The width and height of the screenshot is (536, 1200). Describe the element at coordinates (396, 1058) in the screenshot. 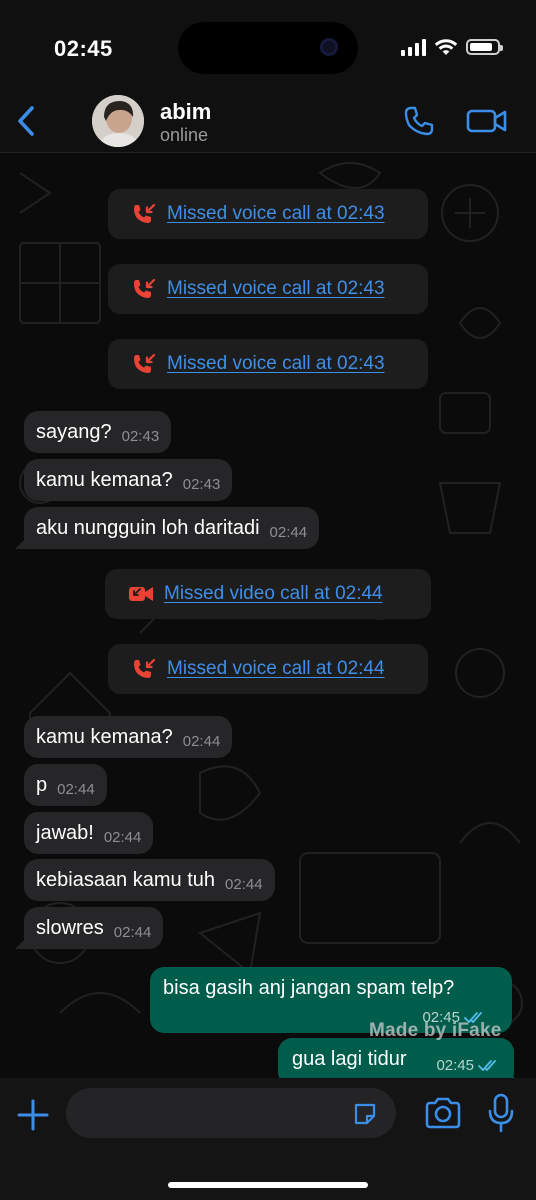

I see `outgoing-message: gua lagi tidur 02:45` at that location.